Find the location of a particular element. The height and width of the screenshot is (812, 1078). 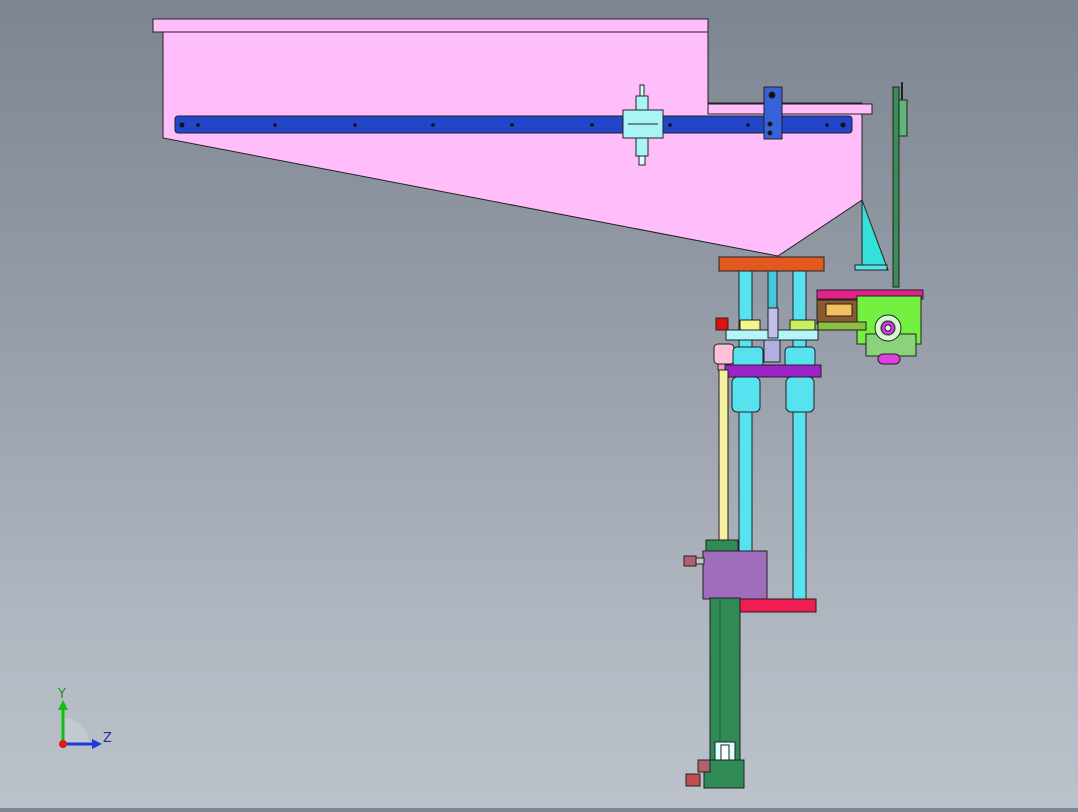

hopper-top-lip is located at coordinates (430, 25).